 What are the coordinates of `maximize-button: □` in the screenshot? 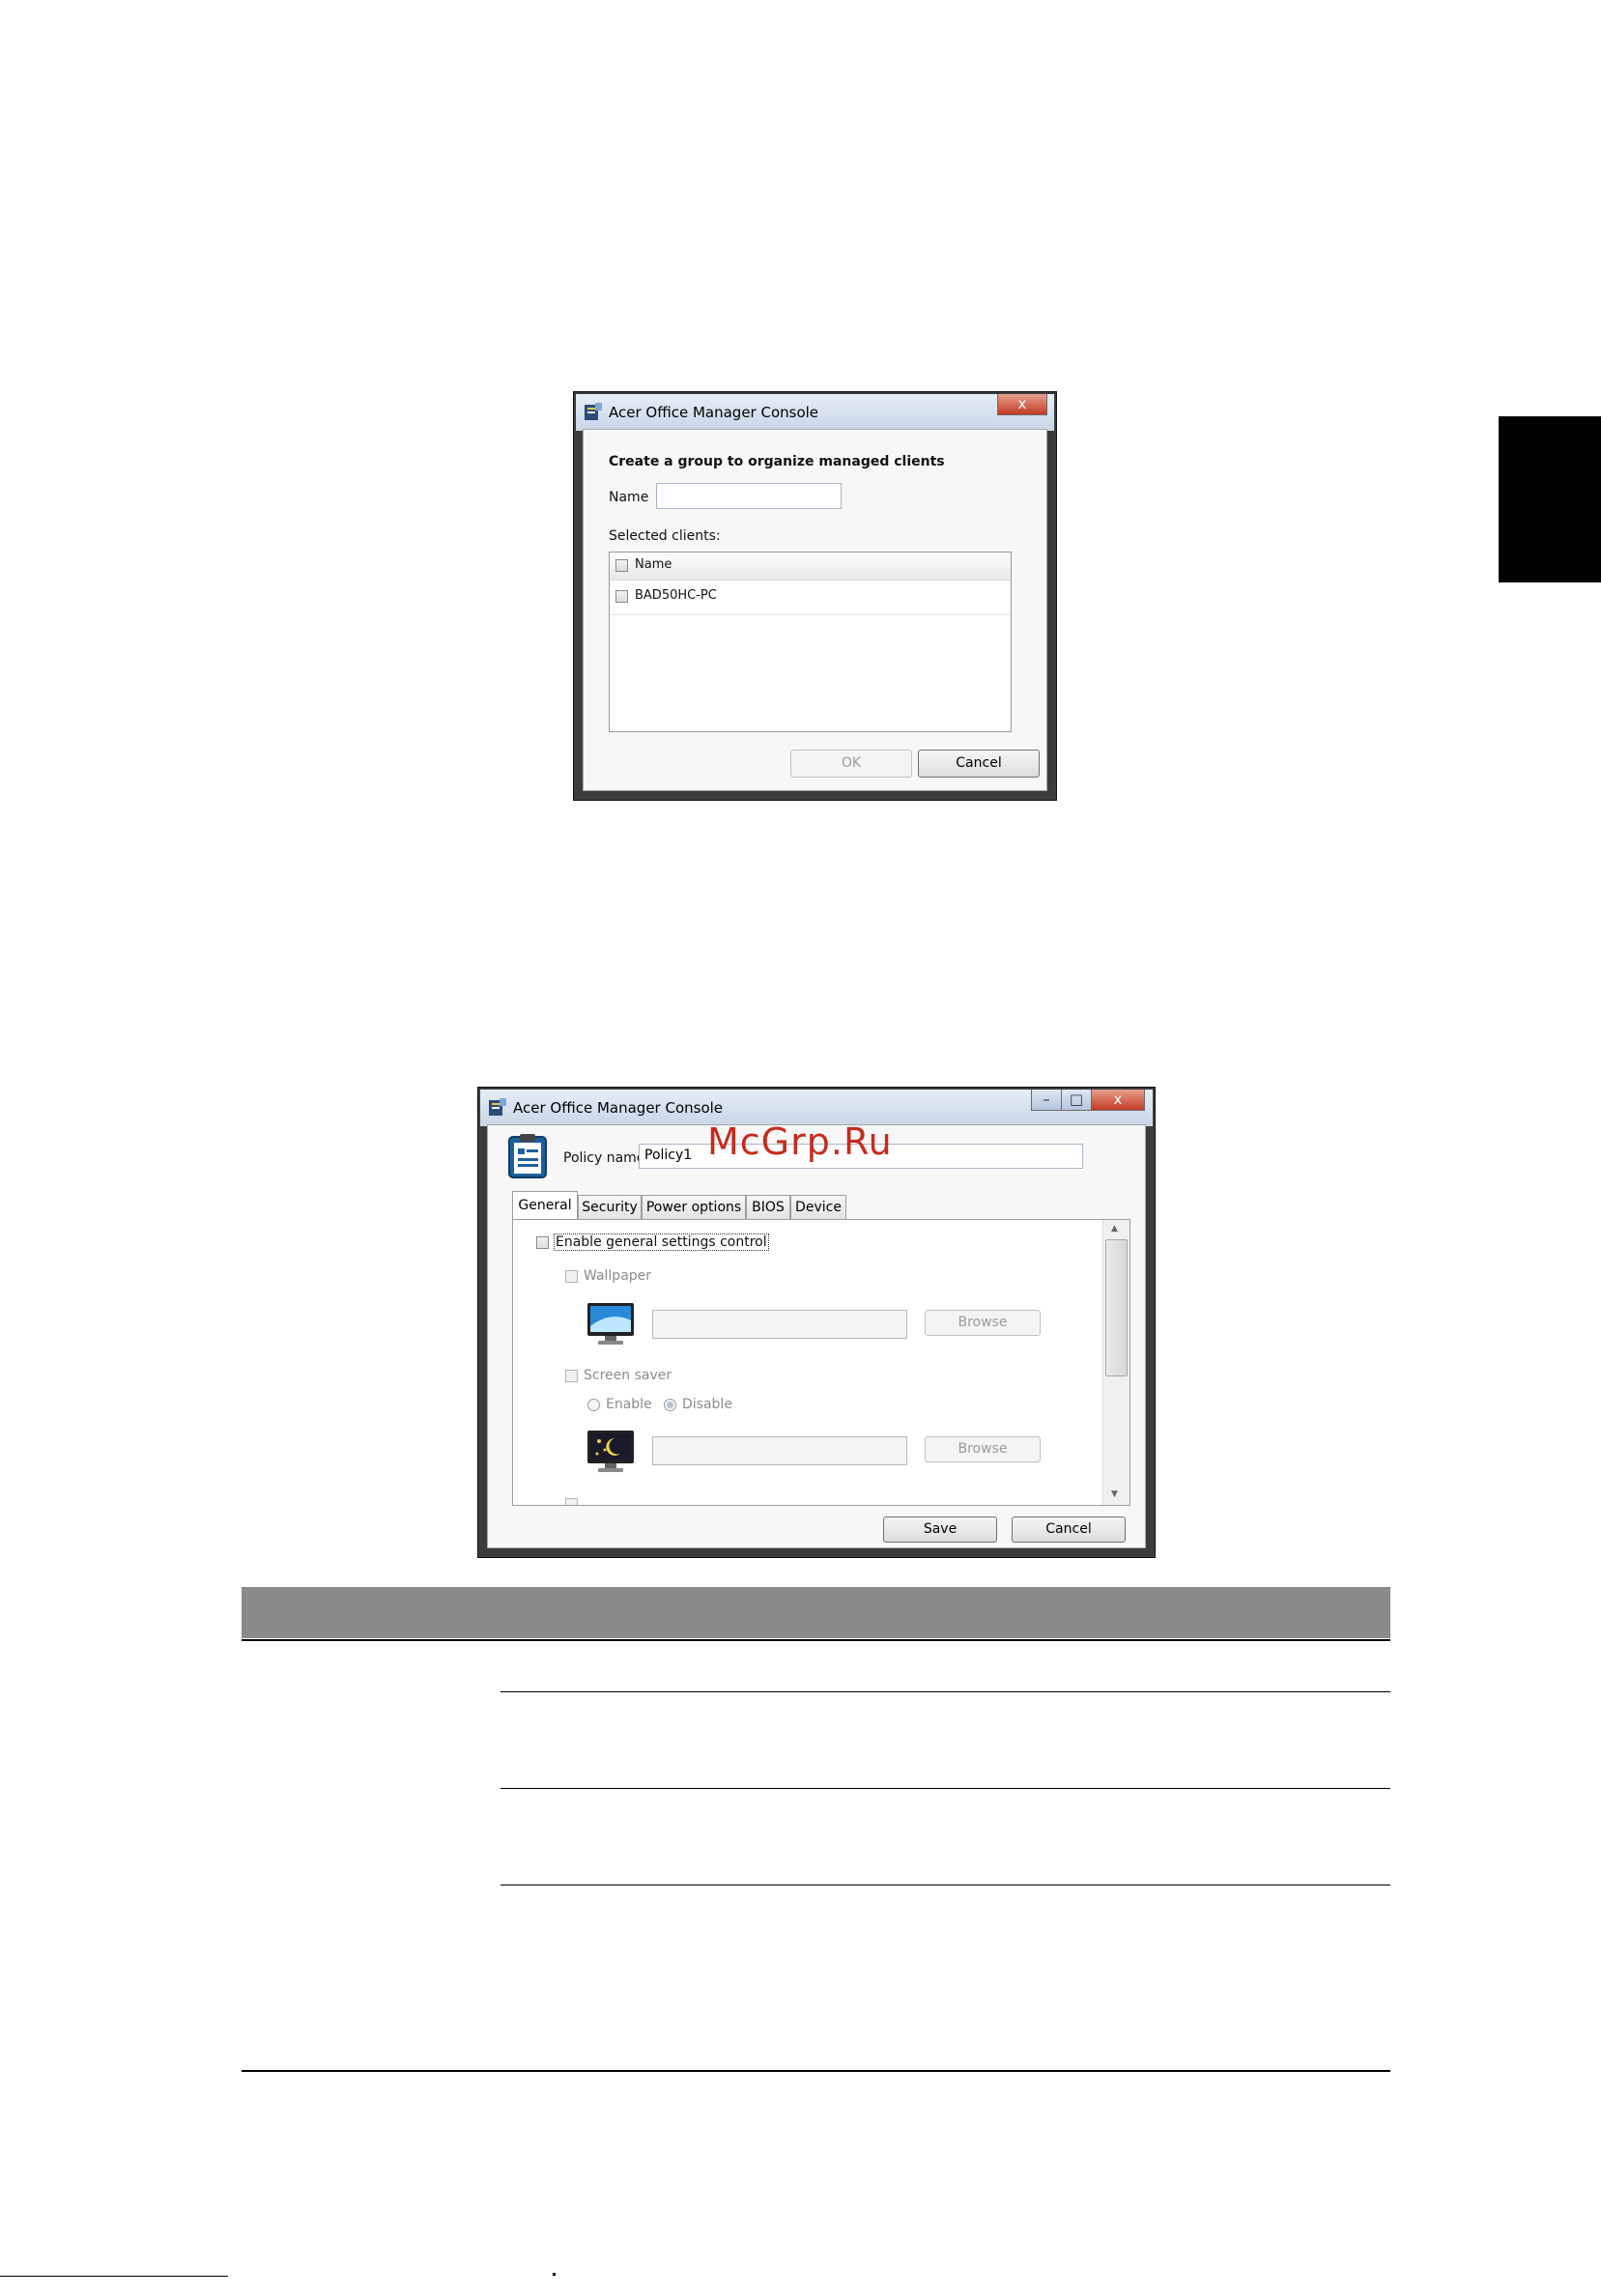 It's located at (1076, 1100).